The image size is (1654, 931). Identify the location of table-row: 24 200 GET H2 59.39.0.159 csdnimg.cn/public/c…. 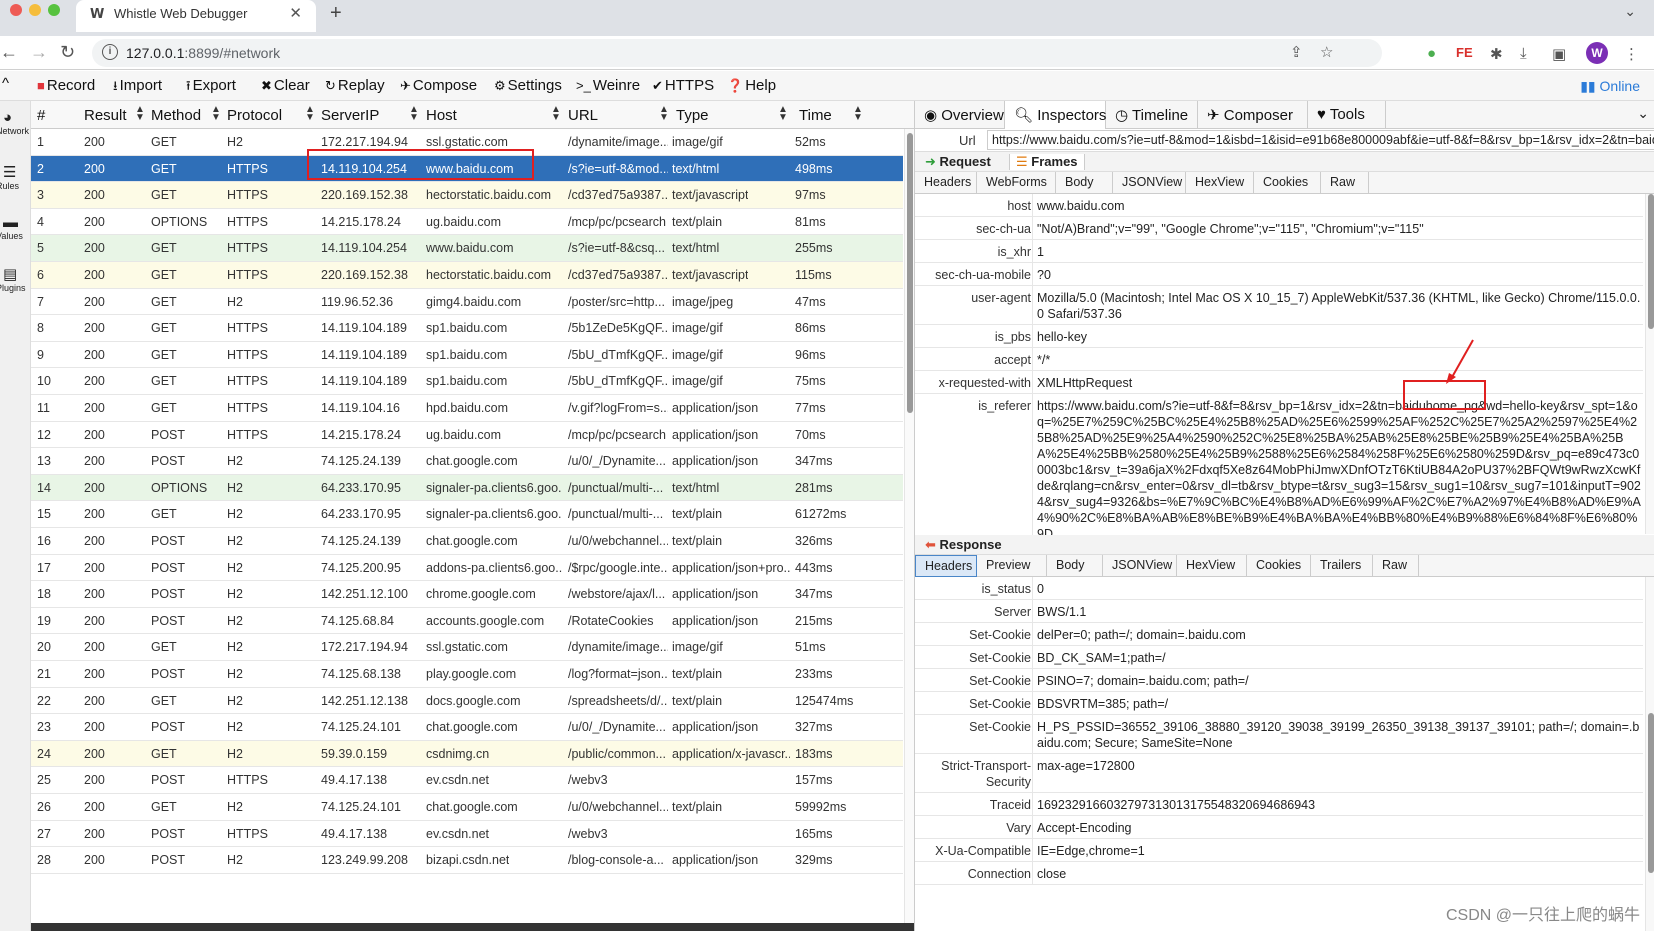
(467, 754).